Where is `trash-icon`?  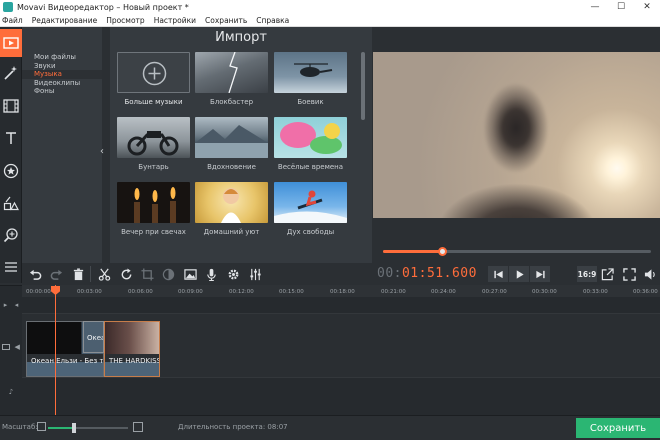
trash-icon is located at coordinates (78, 273).